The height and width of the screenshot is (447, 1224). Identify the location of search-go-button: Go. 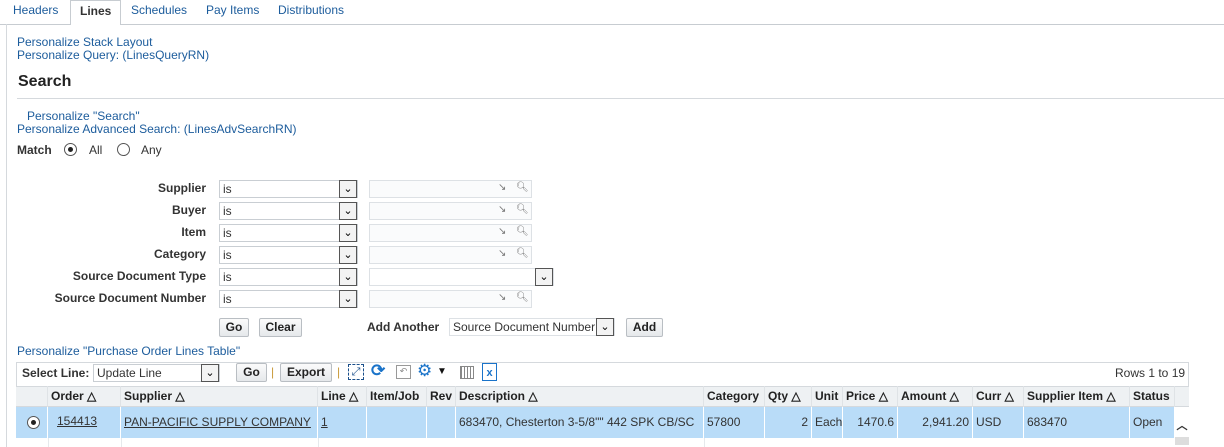
(234, 327).